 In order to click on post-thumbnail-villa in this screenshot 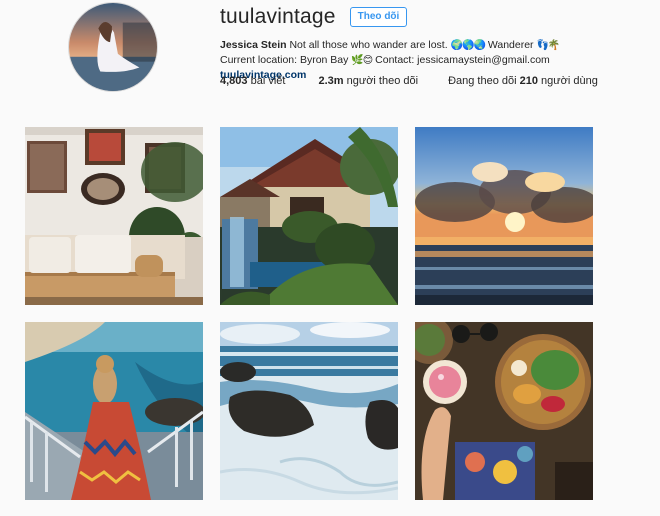, I will do `click(309, 216)`.